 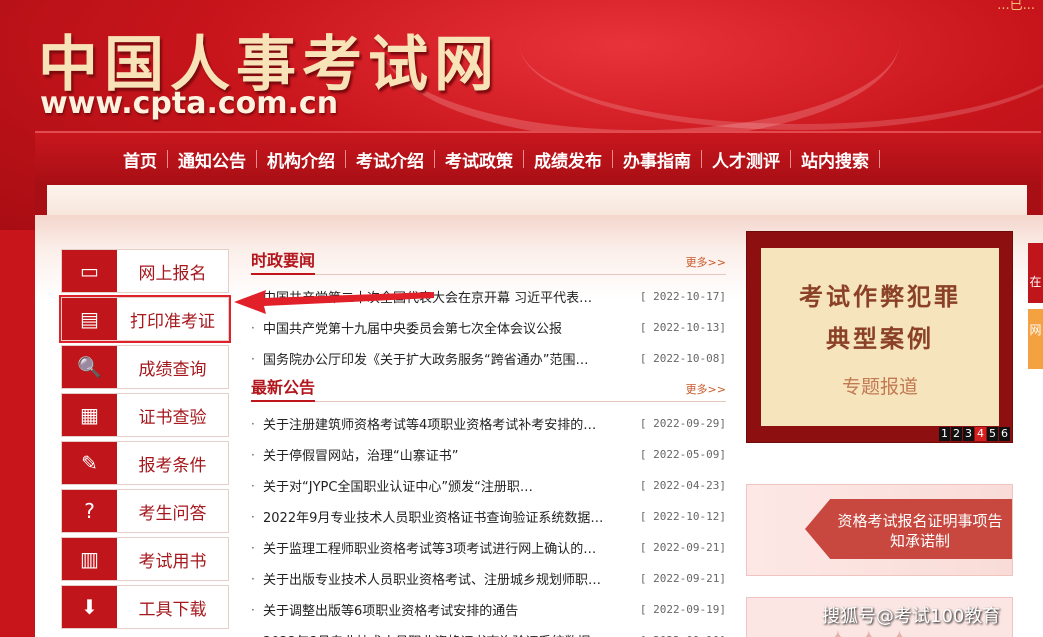 What do you see at coordinates (391, 611) in the screenshot?
I see `list-item-title: 关于调整出版等6项职业资格考试安排的通告` at bounding box center [391, 611].